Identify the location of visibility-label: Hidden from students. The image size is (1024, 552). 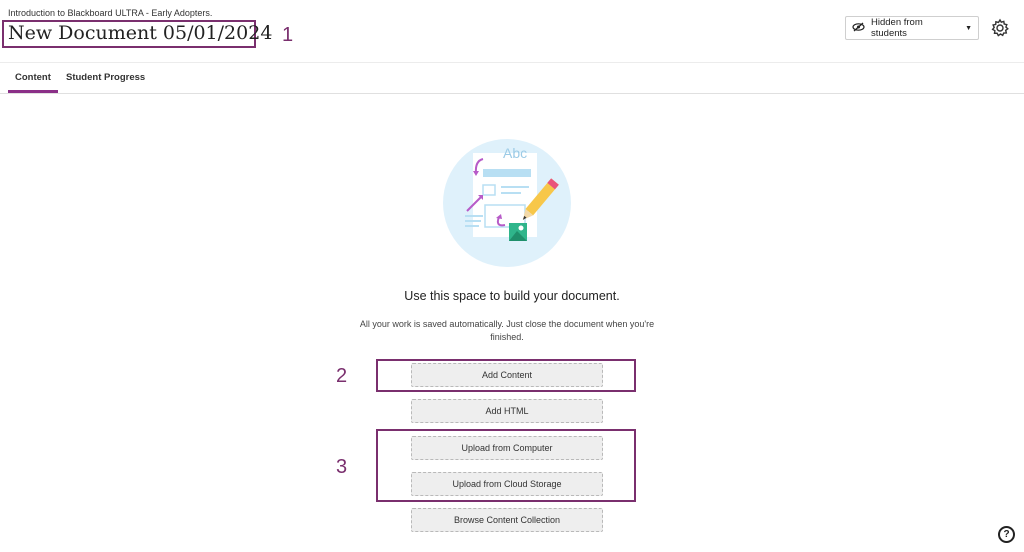
(897, 28).